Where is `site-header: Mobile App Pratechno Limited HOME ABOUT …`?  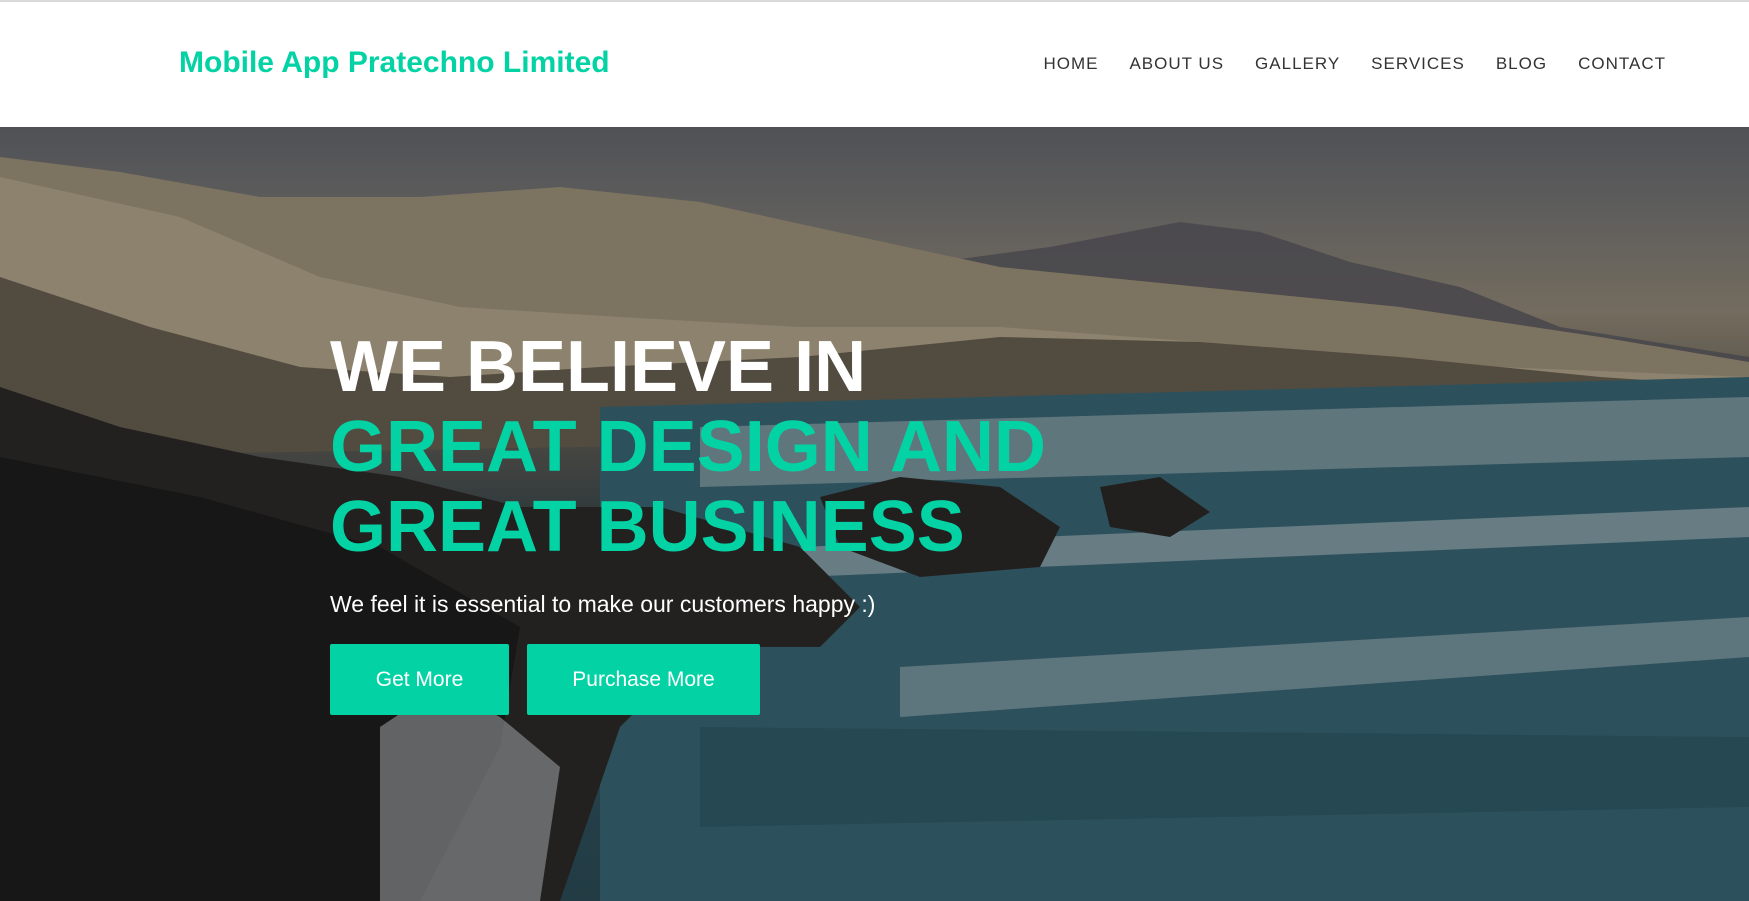 site-header: Mobile App Pratechno Limited HOME ABOUT … is located at coordinates (874, 64).